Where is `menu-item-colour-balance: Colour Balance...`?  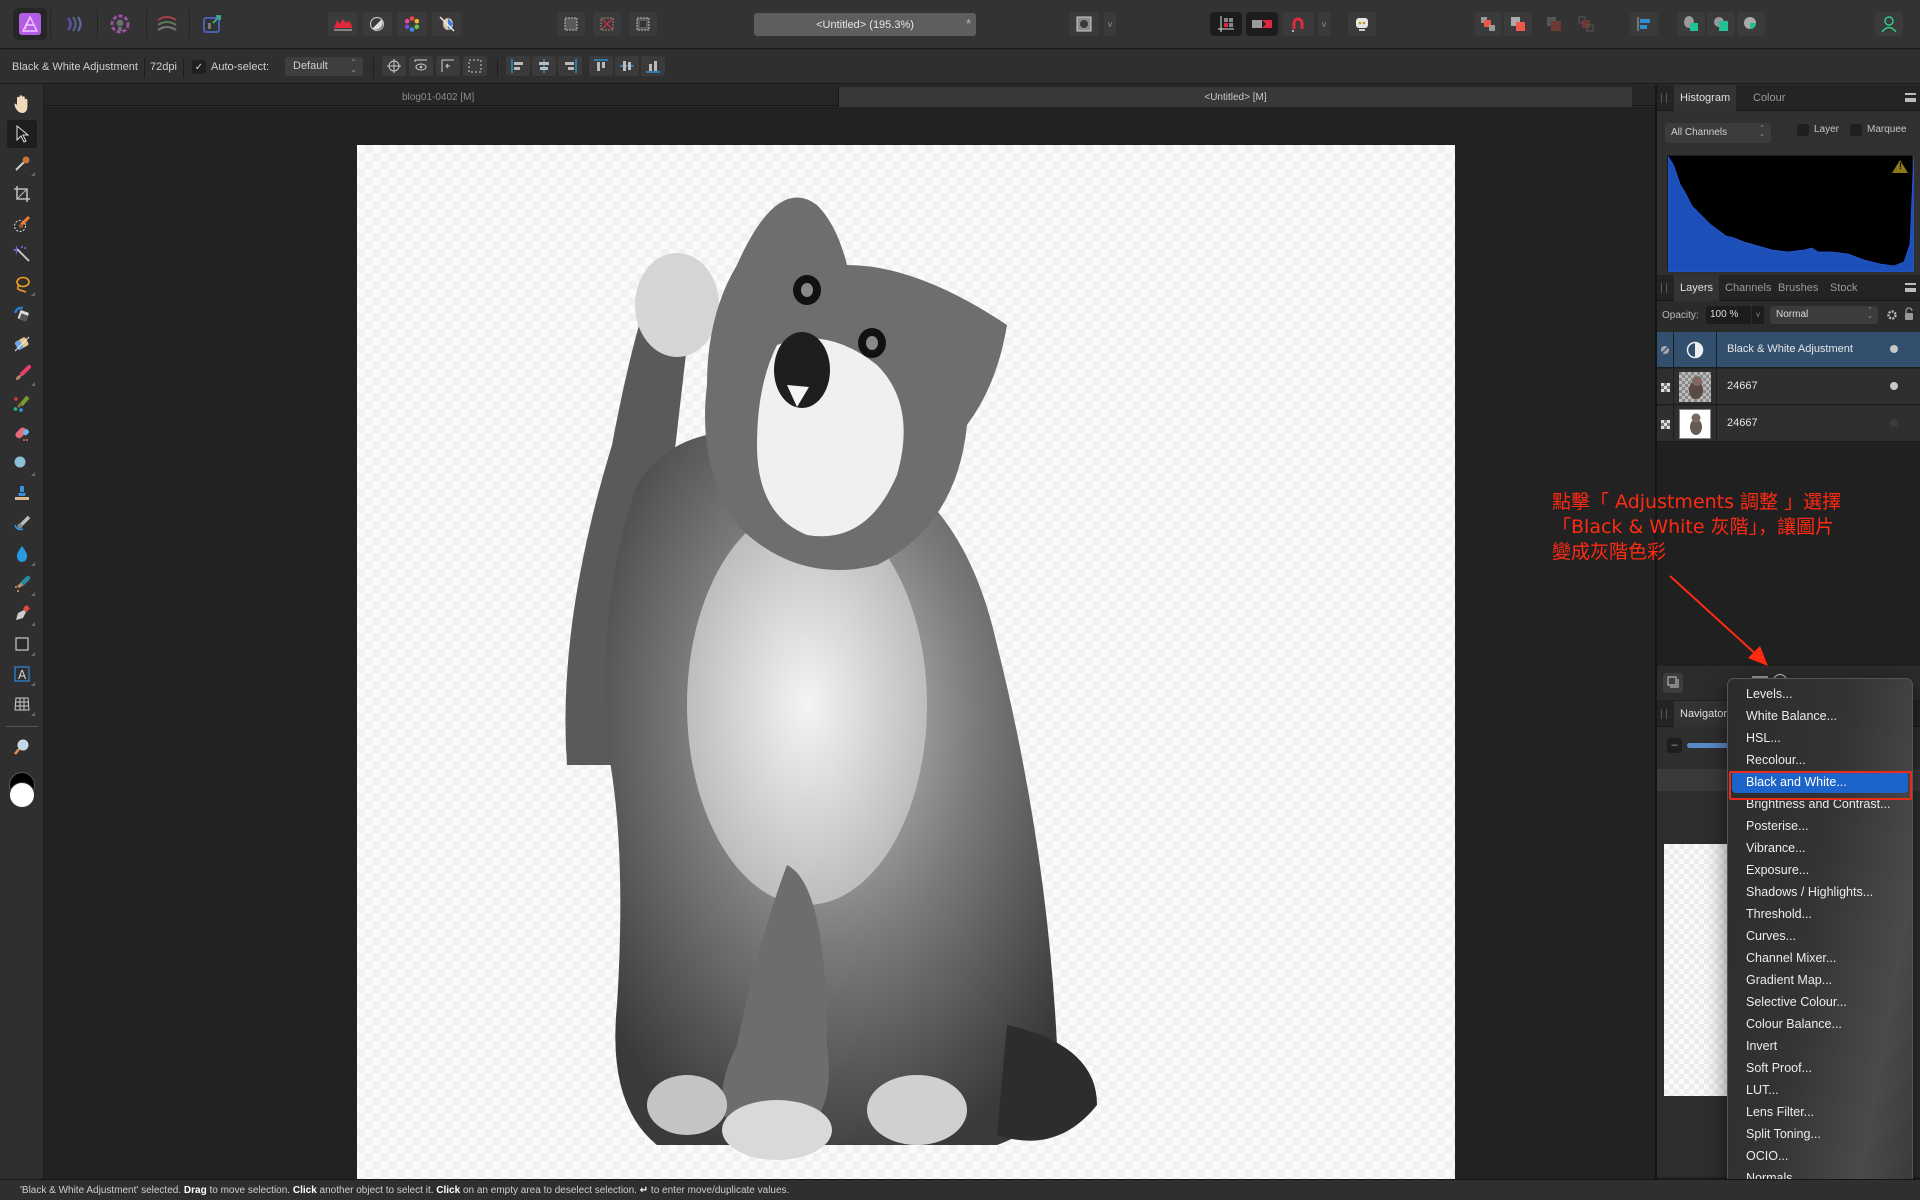 menu-item-colour-balance: Colour Balance... is located at coordinates (1820, 1024).